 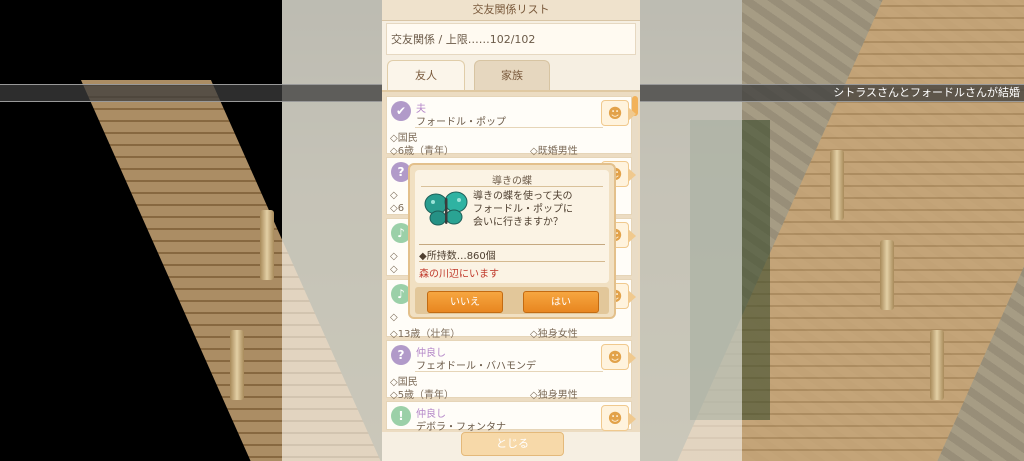 I want to click on list-item: ✔ 夫 フォードル・ポップ ◇国民 ◇6歳（青年） ◇既婚男性 ☻, so click(x=511, y=126).